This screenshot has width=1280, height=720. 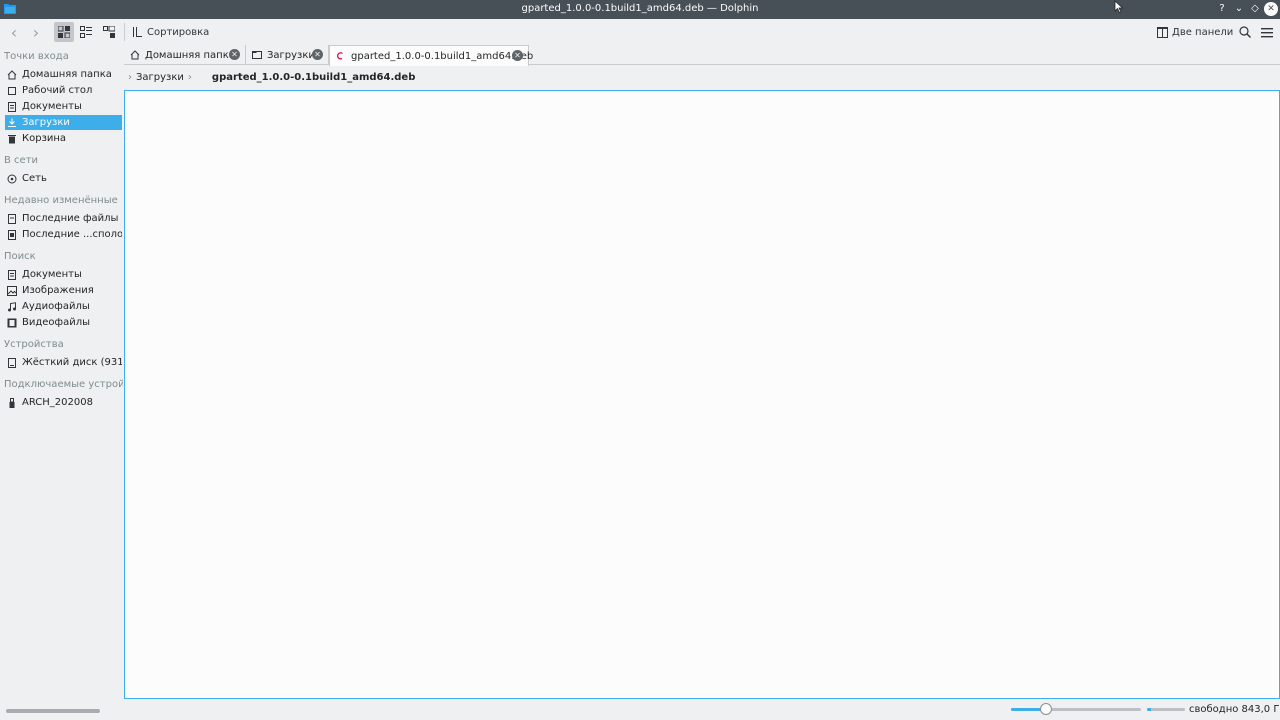 What do you see at coordinates (1222, 9) in the screenshot?
I see `help-button: ?` at bounding box center [1222, 9].